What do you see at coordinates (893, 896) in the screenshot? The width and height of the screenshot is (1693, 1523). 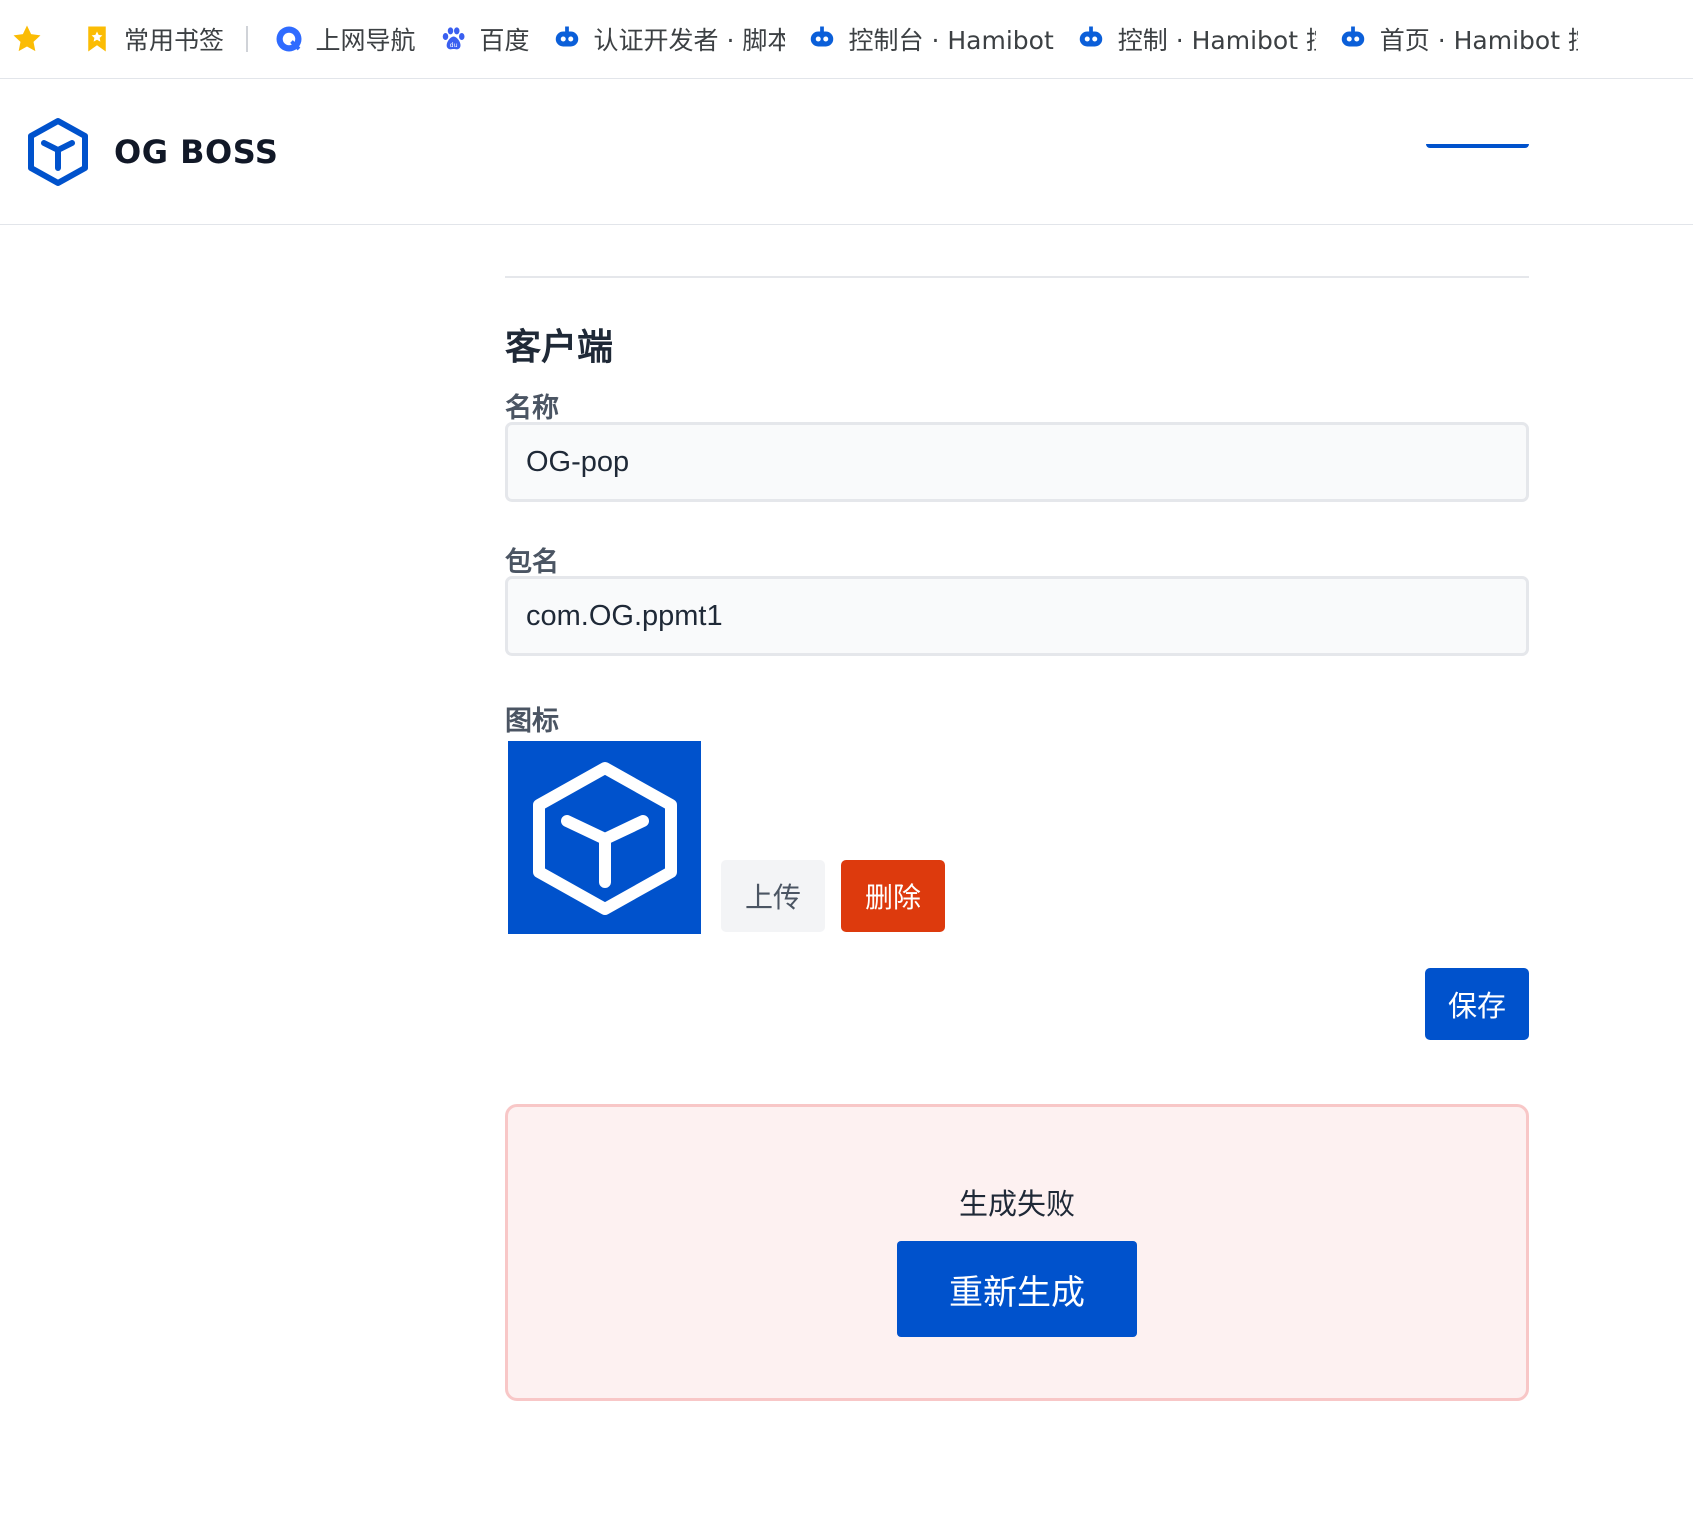 I see `delete-button: 删除` at bounding box center [893, 896].